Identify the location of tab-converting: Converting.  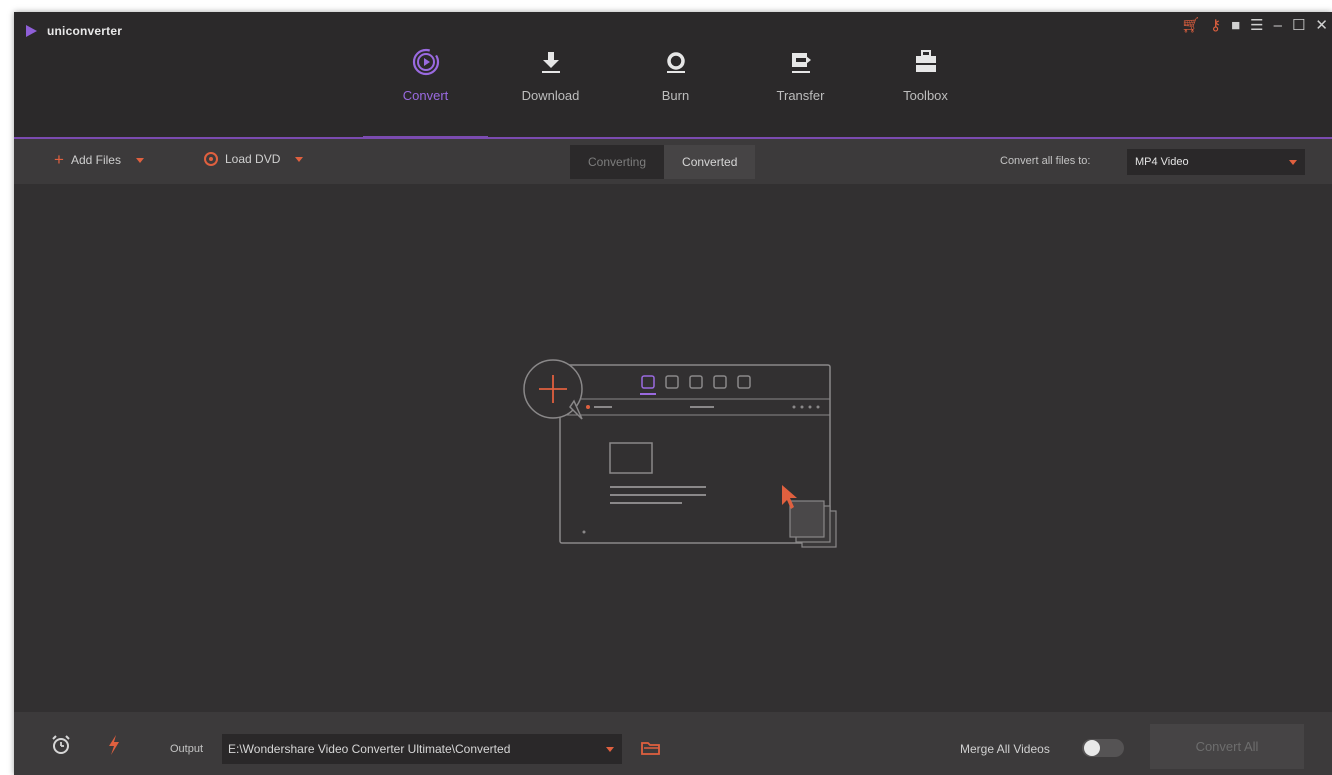
(617, 162).